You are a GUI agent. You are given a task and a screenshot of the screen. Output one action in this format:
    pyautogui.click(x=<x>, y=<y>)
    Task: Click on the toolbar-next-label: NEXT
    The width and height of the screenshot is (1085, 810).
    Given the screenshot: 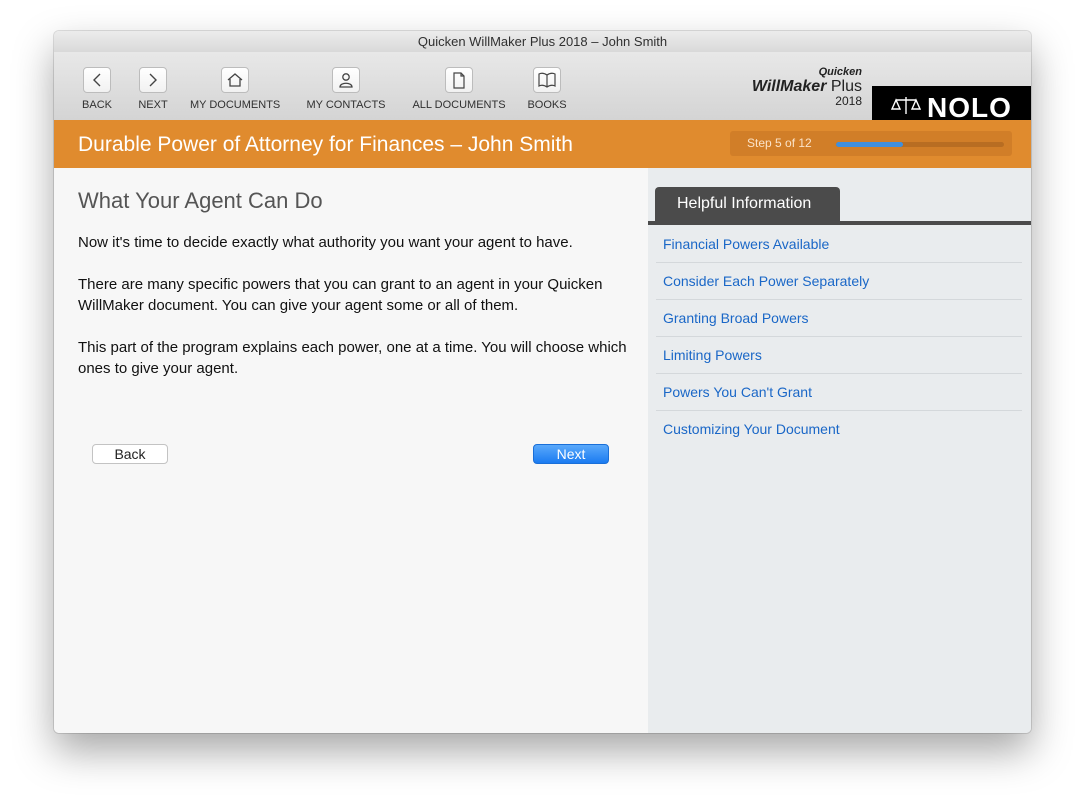 What is the action you would take?
    pyautogui.click(x=153, y=105)
    